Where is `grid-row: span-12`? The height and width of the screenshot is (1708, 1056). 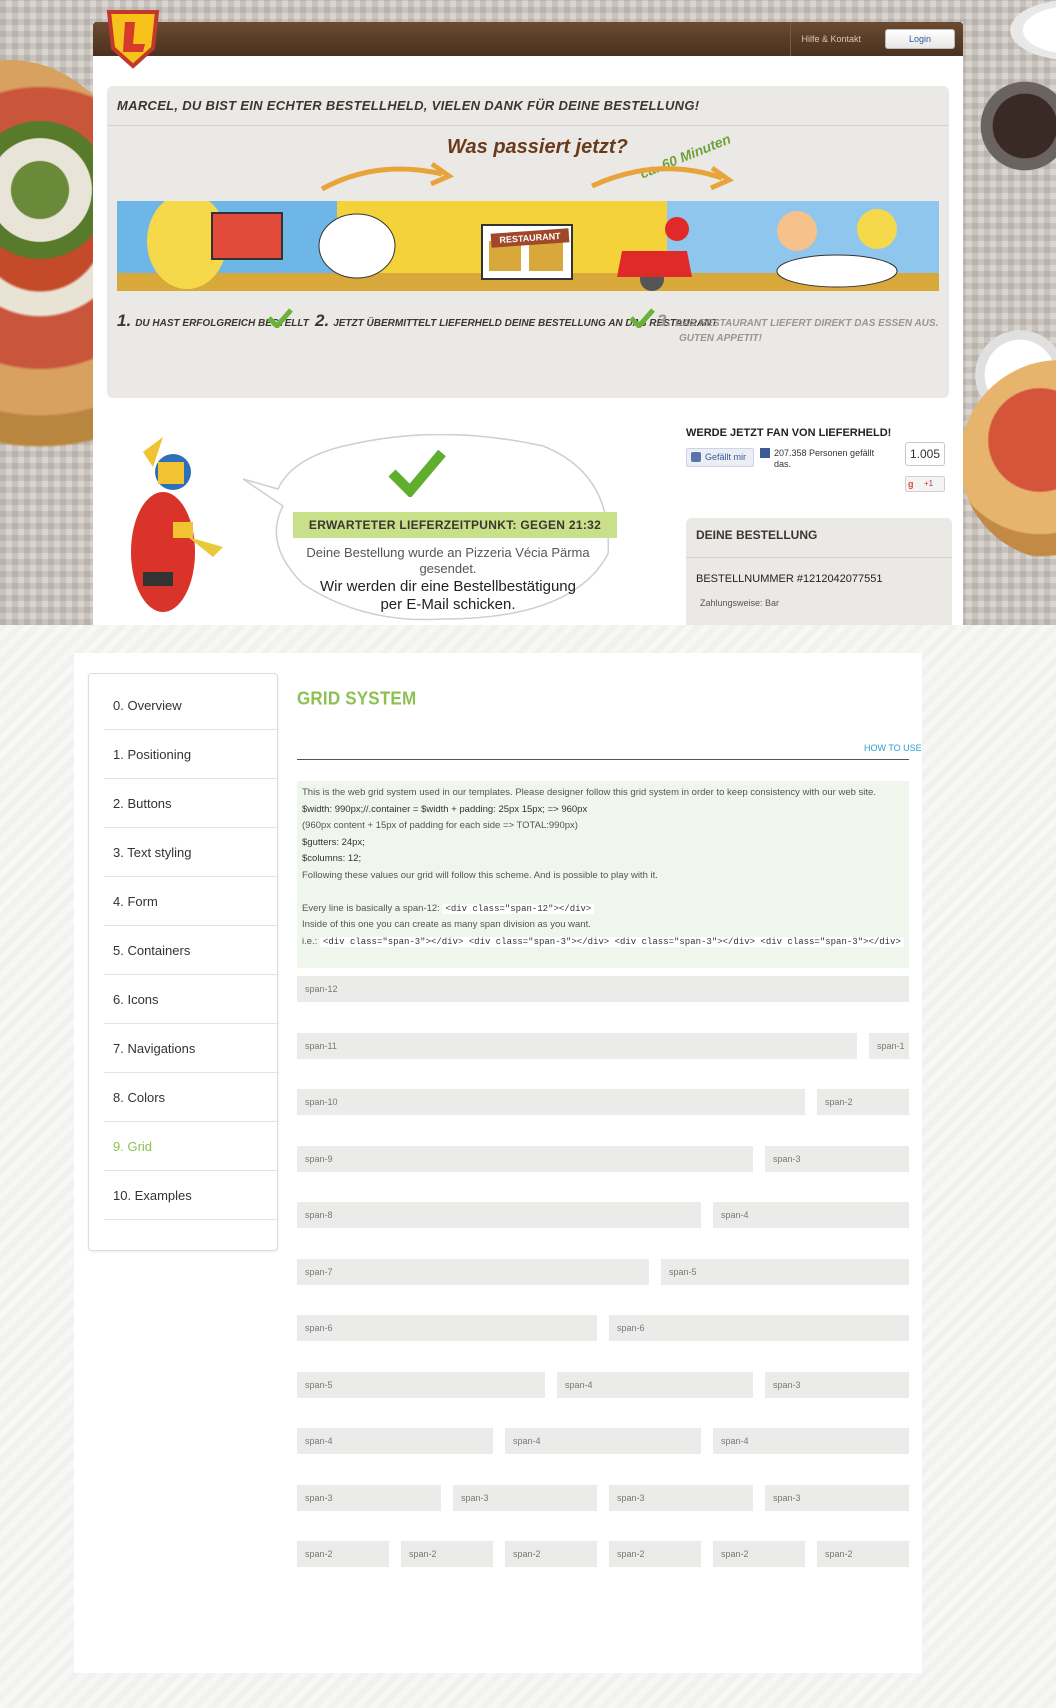 grid-row: span-12 is located at coordinates (603, 989).